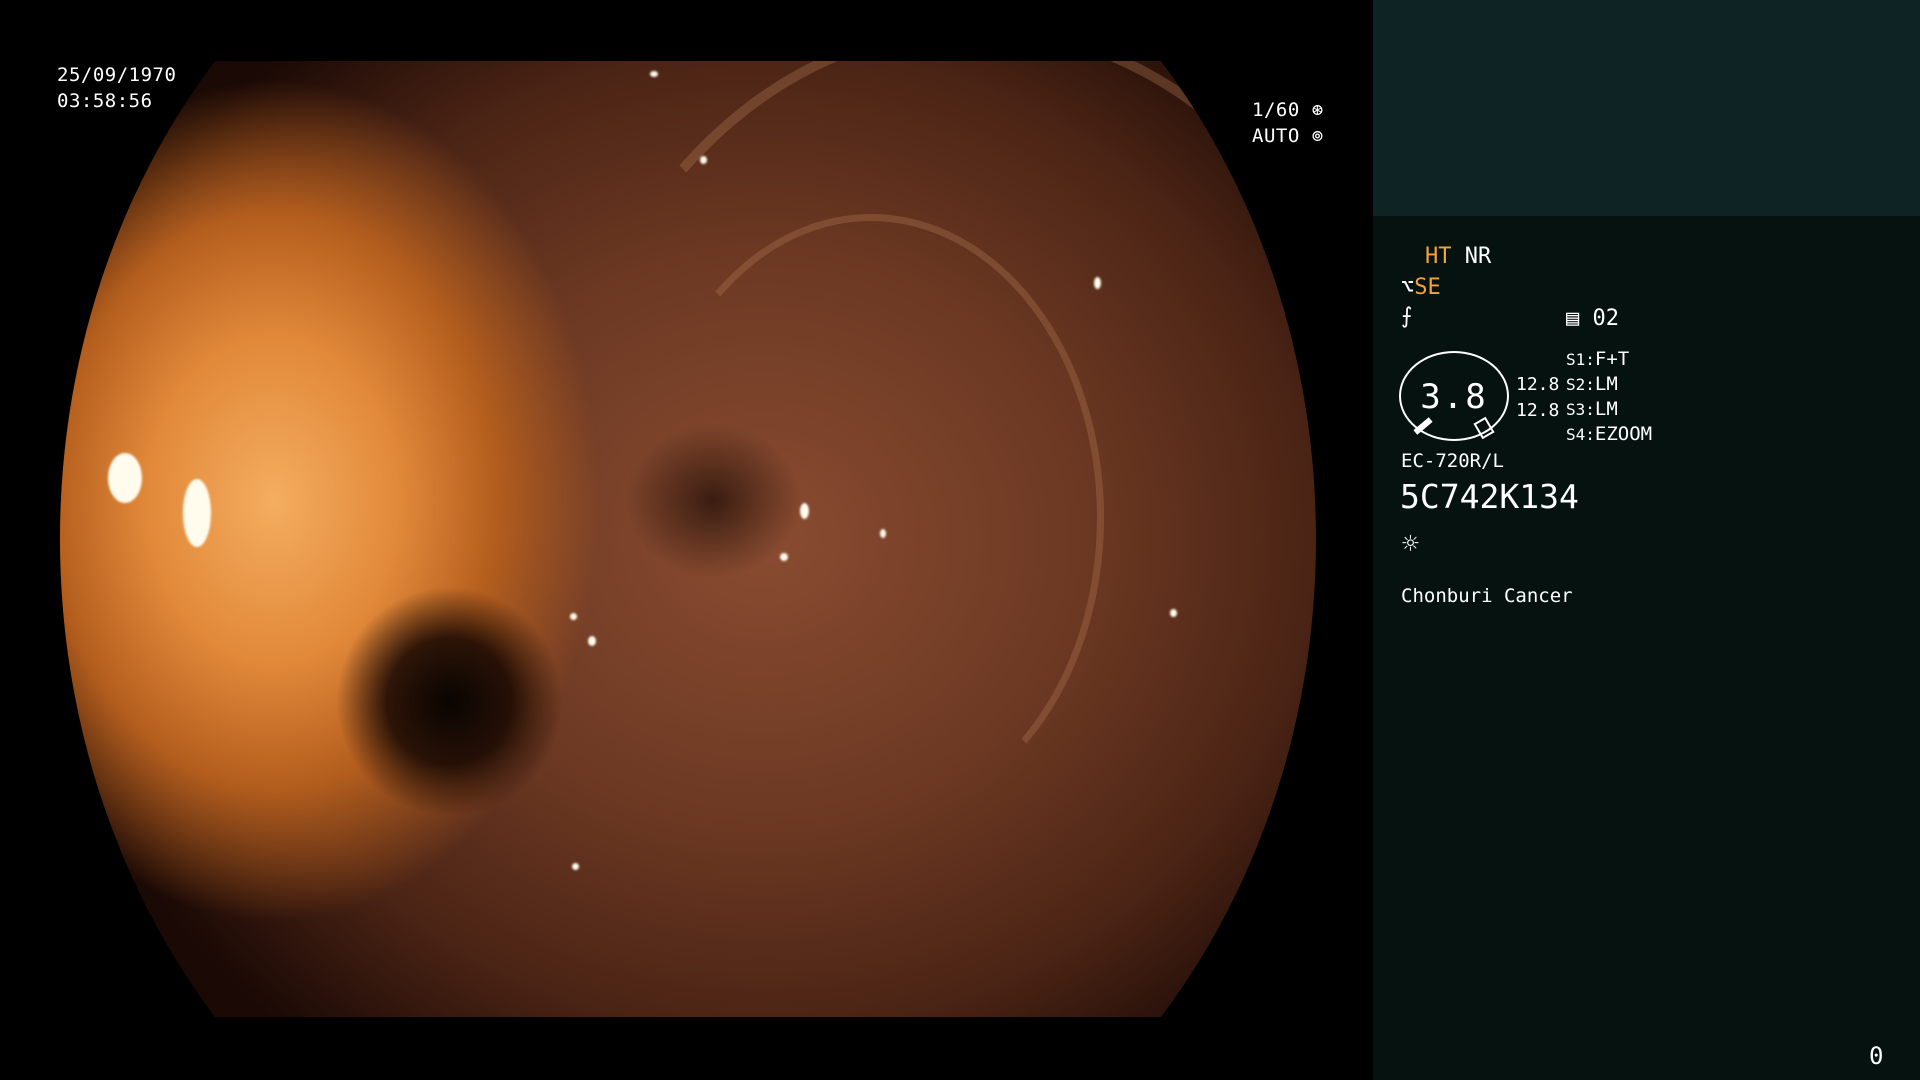 This screenshot has height=1080, width=1920. What do you see at coordinates (1438, 256) in the screenshot?
I see `mode-ht: HT` at bounding box center [1438, 256].